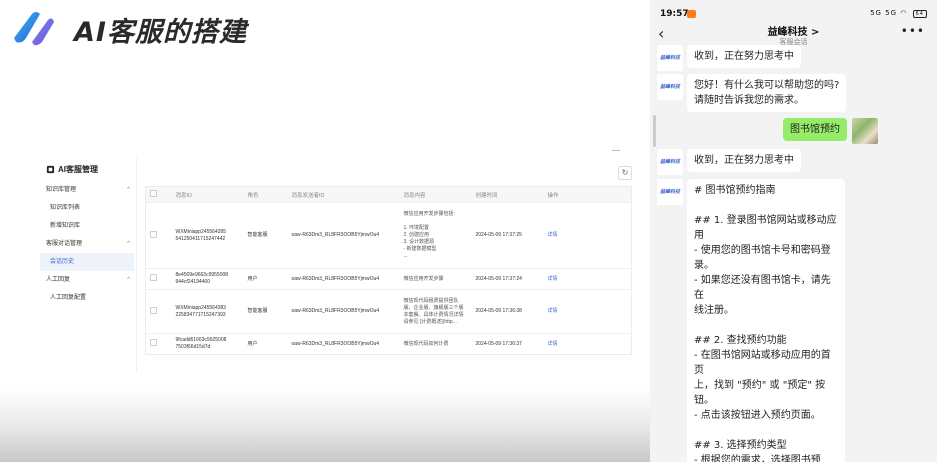 The height and width of the screenshot is (462, 937). I want to click on time-cell: 2024-05-09 17:37:25, so click(498, 235).